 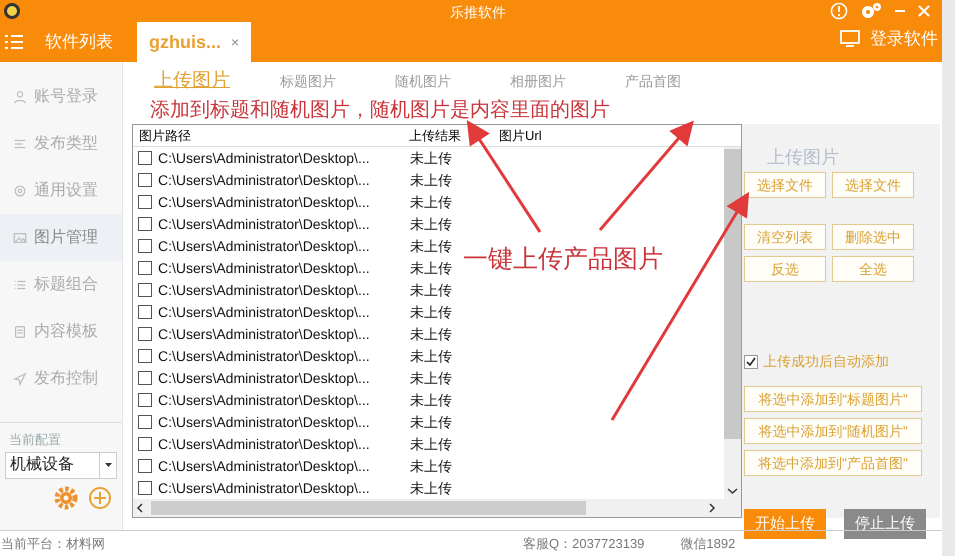 What do you see at coordinates (380, 109) in the screenshot?
I see `annotation-text: 添加到标题和随机图片，随机图片是内容里面的图片` at bounding box center [380, 109].